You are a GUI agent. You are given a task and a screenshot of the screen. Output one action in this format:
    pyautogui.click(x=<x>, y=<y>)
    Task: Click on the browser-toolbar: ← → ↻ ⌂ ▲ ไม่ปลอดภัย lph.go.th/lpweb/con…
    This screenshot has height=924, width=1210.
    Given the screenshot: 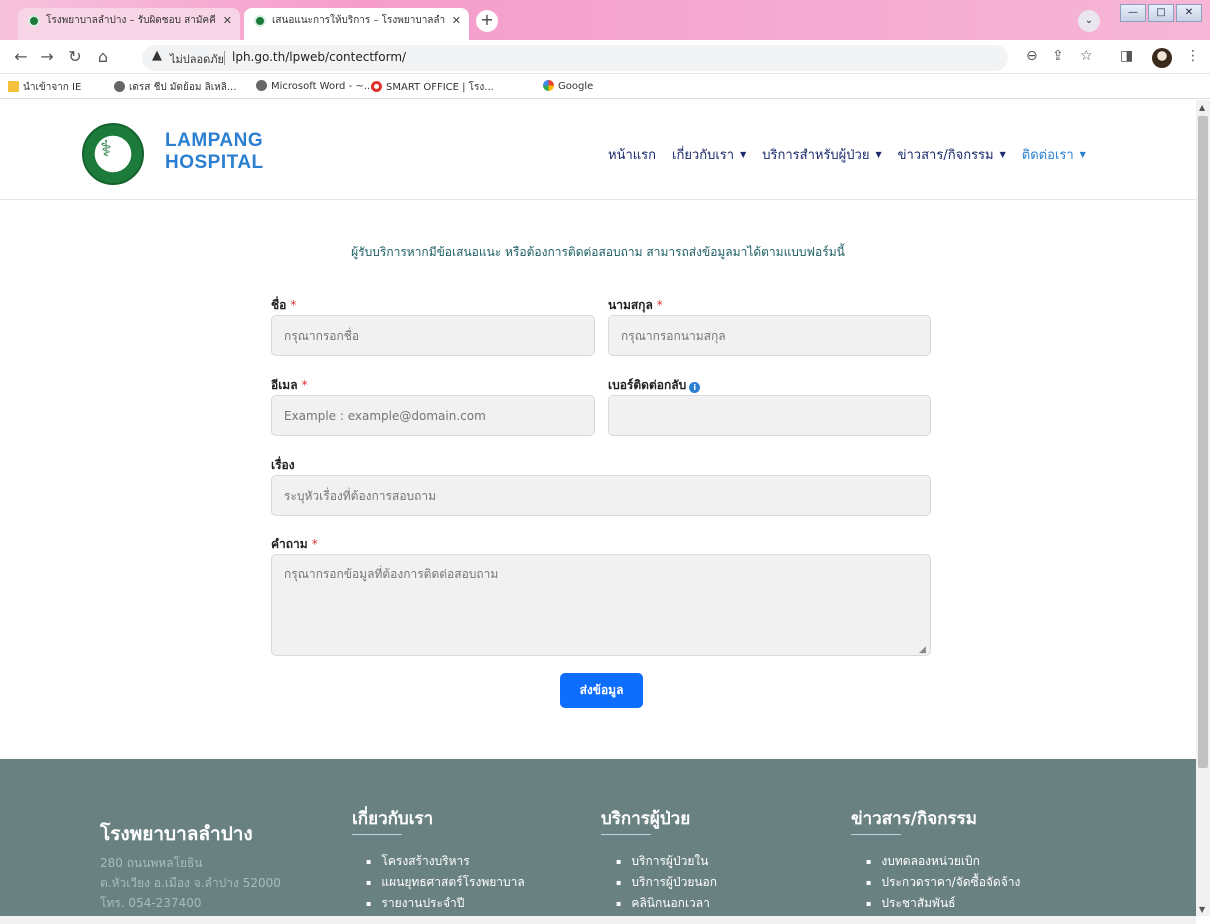 What is the action you would take?
    pyautogui.click(x=605, y=57)
    